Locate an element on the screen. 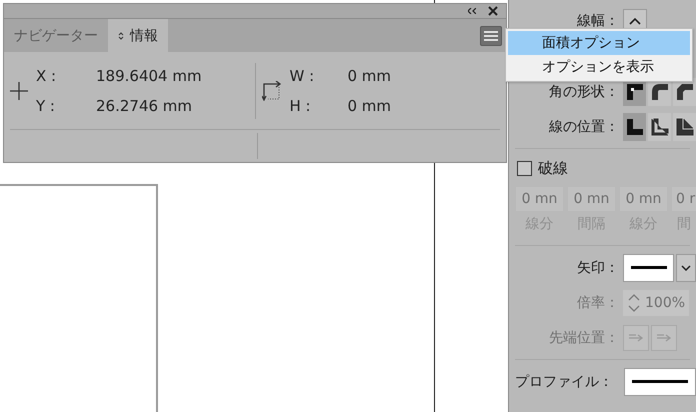  align-label: 線の位置： is located at coordinates (584, 127).